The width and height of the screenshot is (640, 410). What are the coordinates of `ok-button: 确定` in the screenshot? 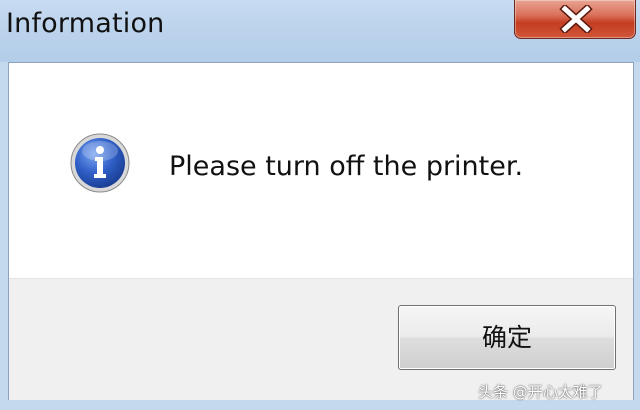 It's located at (507, 337).